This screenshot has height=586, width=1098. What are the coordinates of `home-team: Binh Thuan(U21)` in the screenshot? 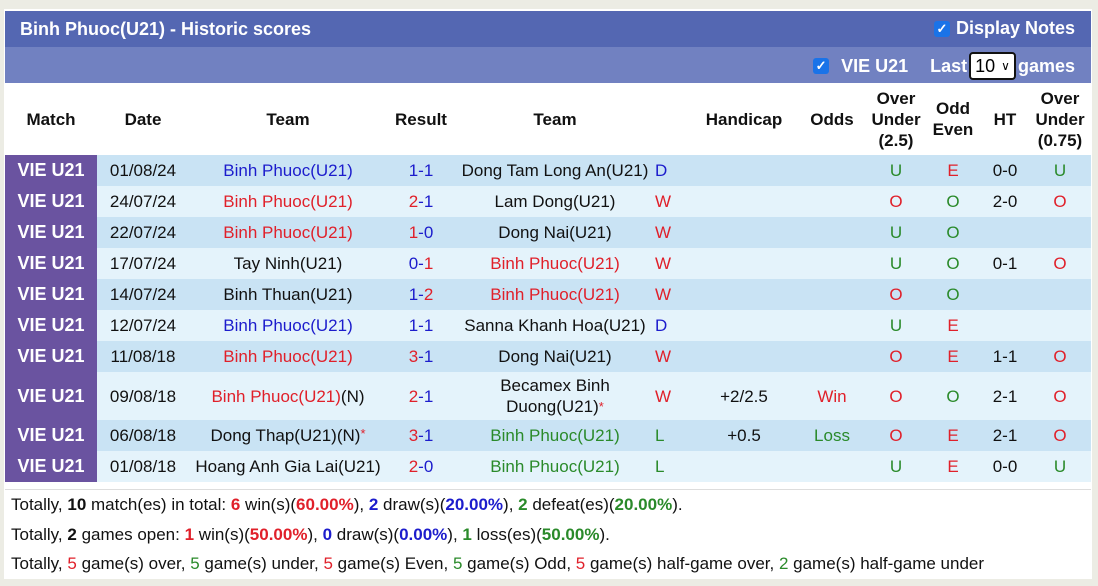 It's located at (288, 294).